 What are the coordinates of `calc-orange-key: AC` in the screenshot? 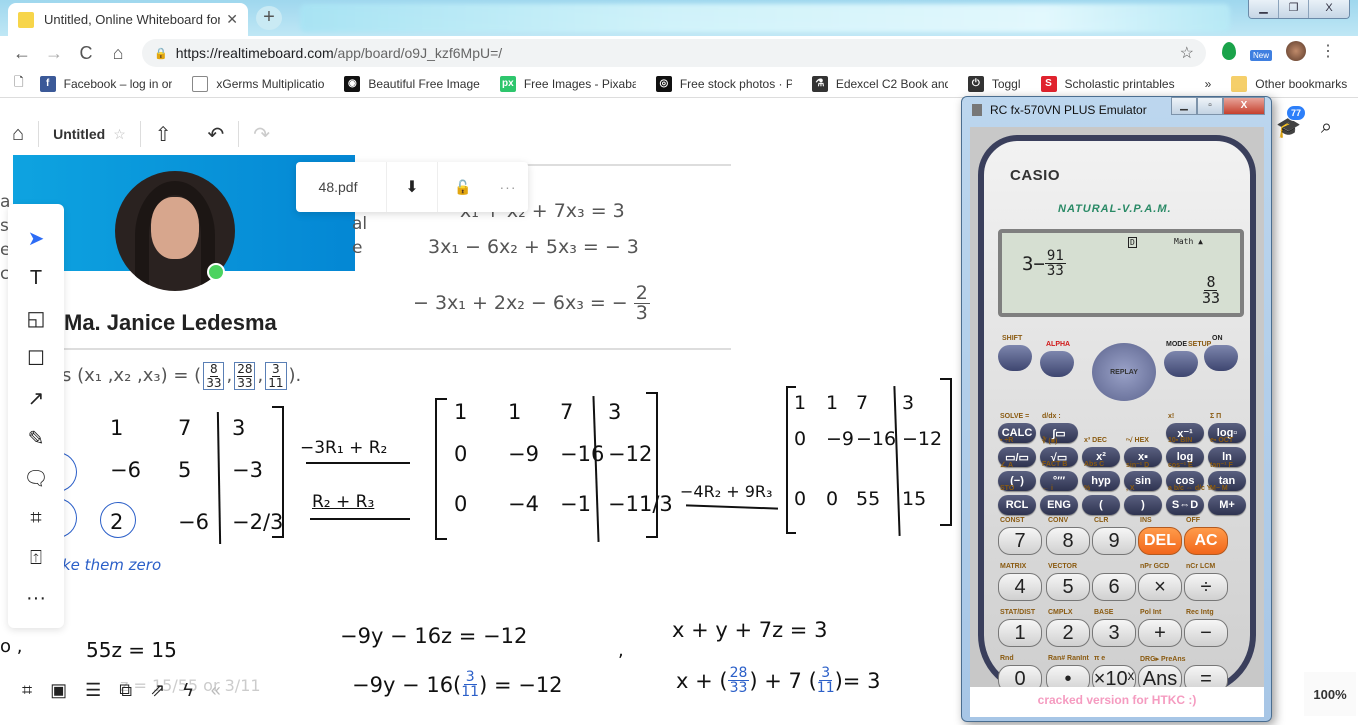 It's located at (1206, 541).